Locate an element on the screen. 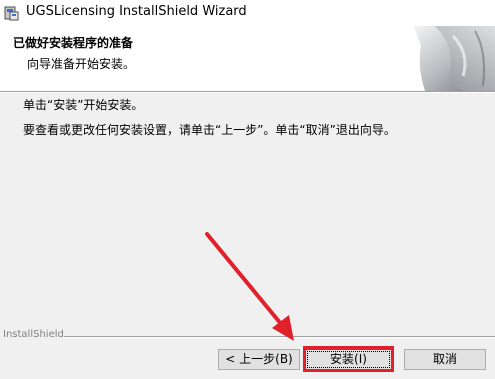 The image size is (495, 379). window-title: UGSLicensing InstallShield Wizard is located at coordinates (136, 11).